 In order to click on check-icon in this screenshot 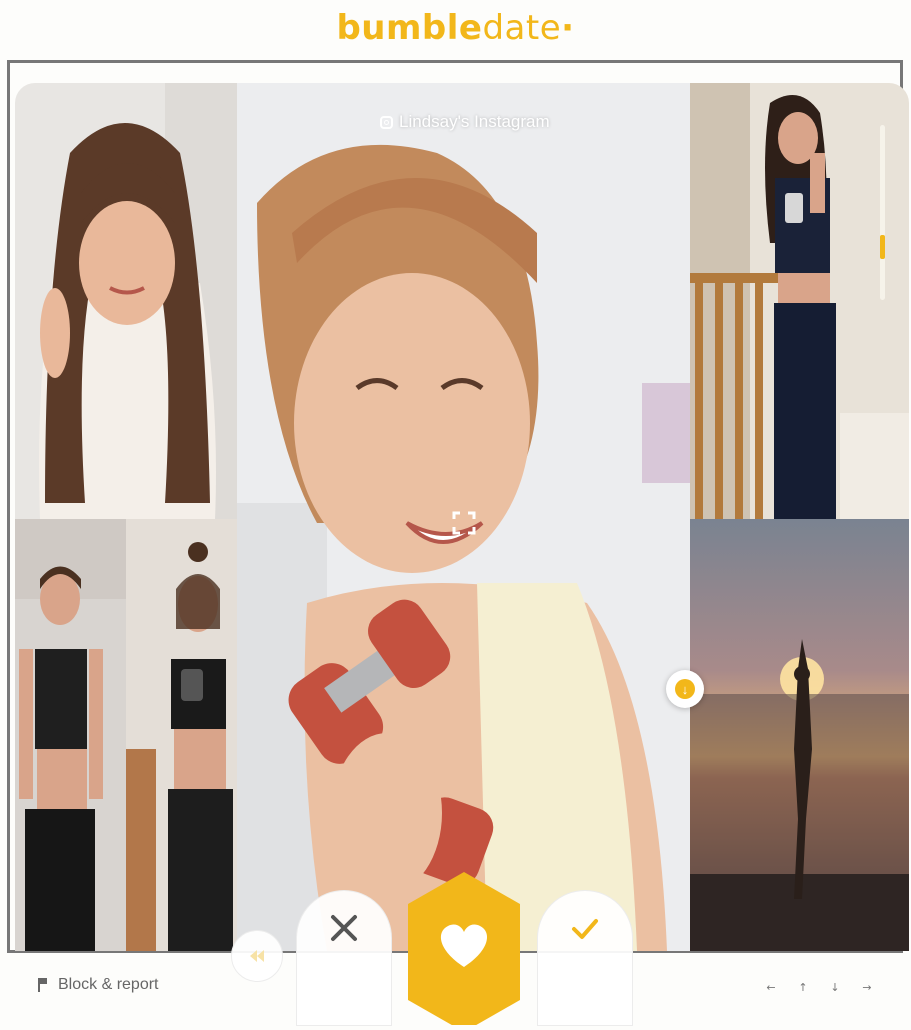, I will do `click(585, 929)`.